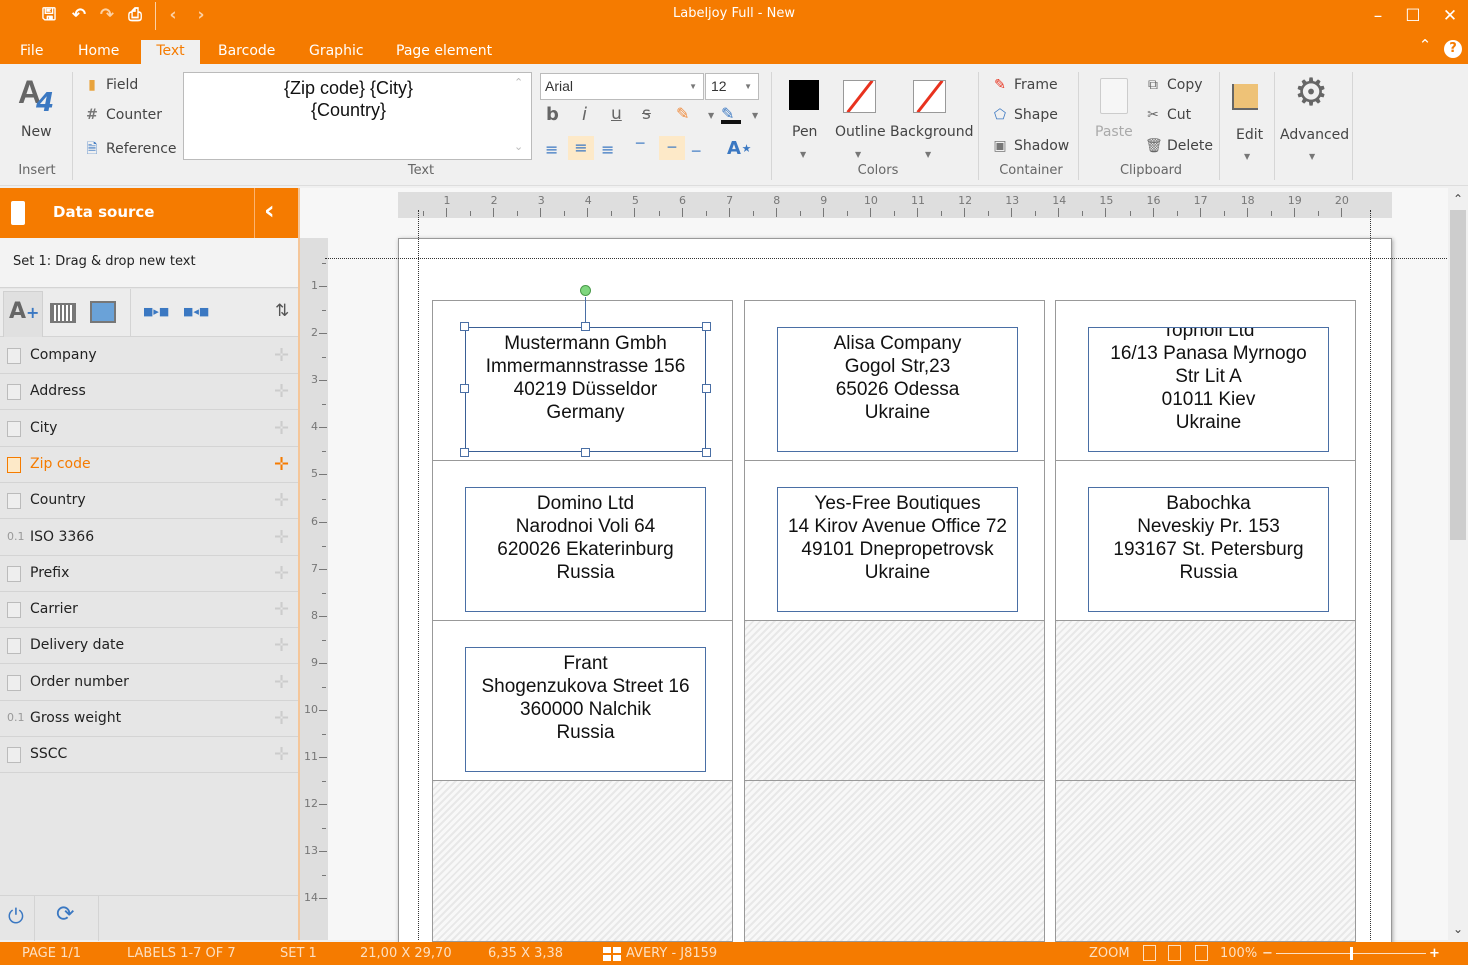  What do you see at coordinates (1434, 953) in the screenshot?
I see `zoom-in-button: +` at bounding box center [1434, 953].